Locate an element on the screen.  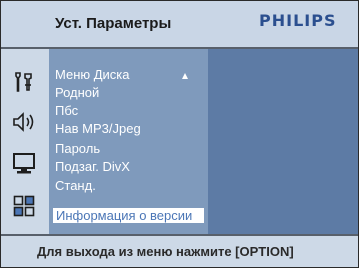
menu-item-version-info: Информация о версии is located at coordinates (128, 215).